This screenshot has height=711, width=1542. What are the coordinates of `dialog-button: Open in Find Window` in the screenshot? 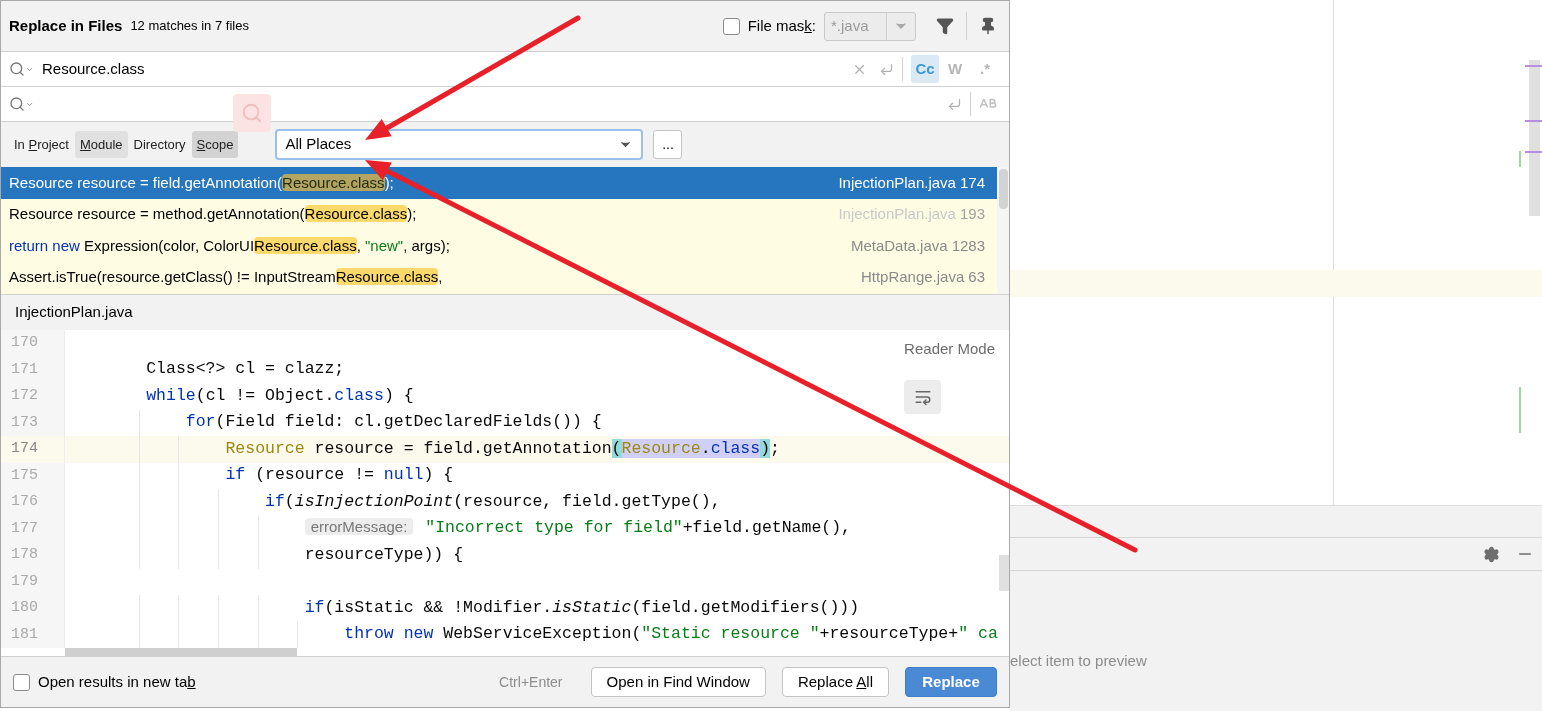 It's located at (678, 682).